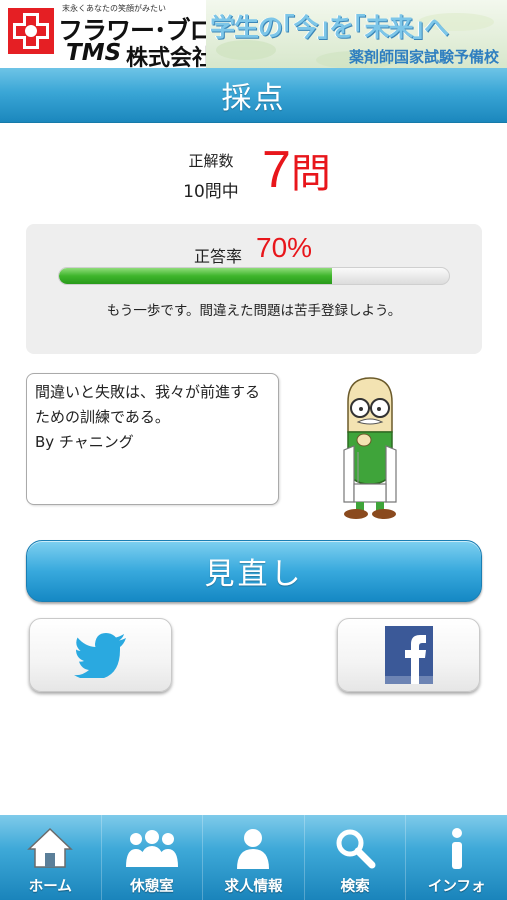 The height and width of the screenshot is (900, 507). Describe the element at coordinates (170, 57) in the screenshot. I see `brand-company: 株式会社` at that location.